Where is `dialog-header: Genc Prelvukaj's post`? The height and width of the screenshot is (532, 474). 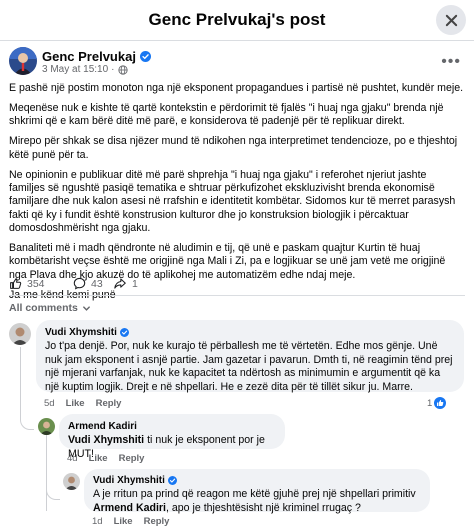 dialog-header: Genc Prelvukaj's post is located at coordinates (237, 20).